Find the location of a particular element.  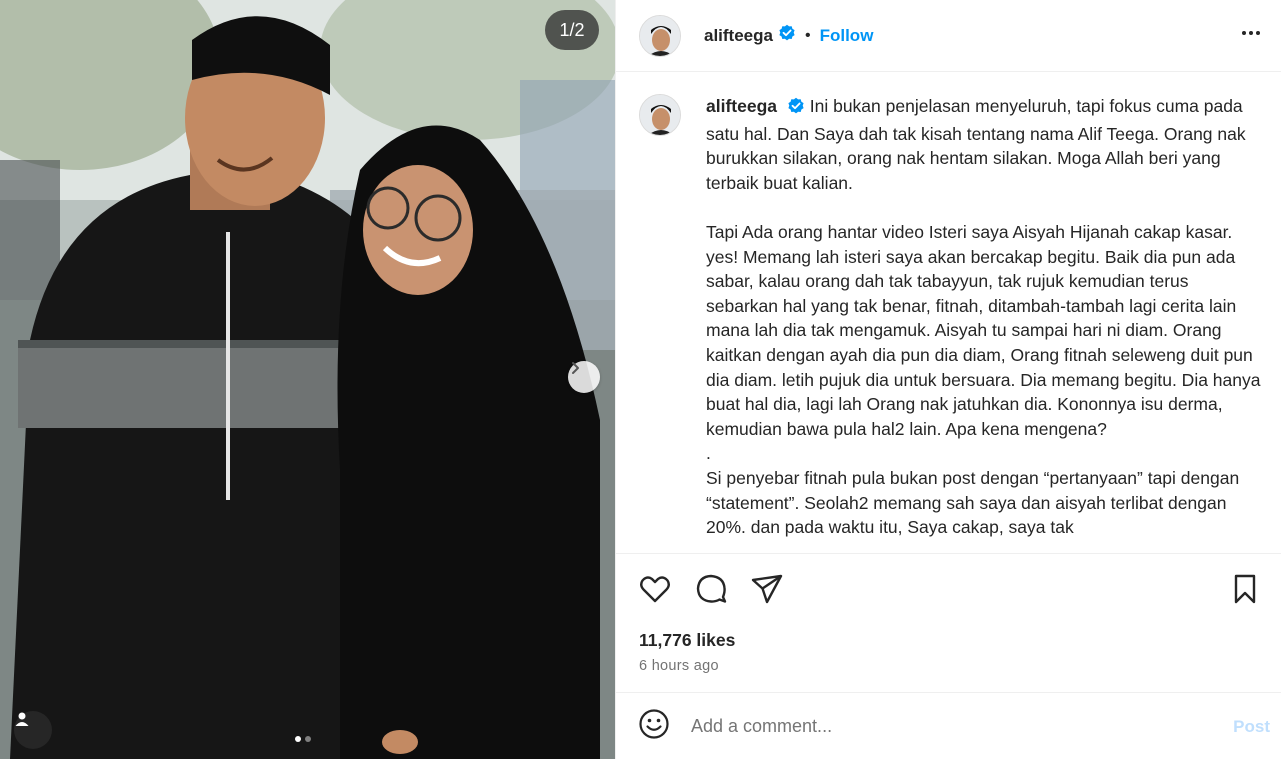

post-actions: 11,776 likes 6 hours ago is located at coordinates (948, 623).